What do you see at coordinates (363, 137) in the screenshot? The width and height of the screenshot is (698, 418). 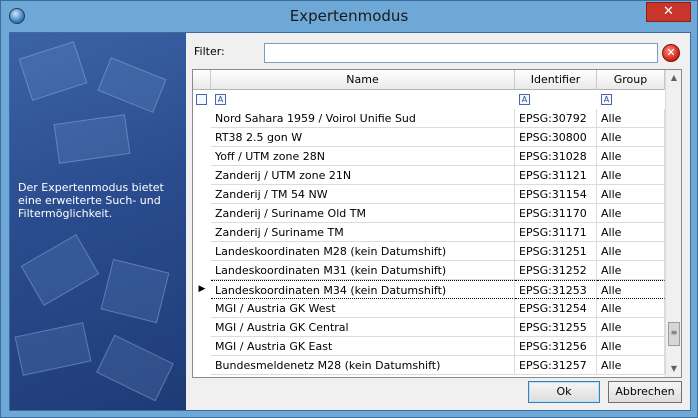 I see `cell-name: RT38 2.5 gon W` at bounding box center [363, 137].